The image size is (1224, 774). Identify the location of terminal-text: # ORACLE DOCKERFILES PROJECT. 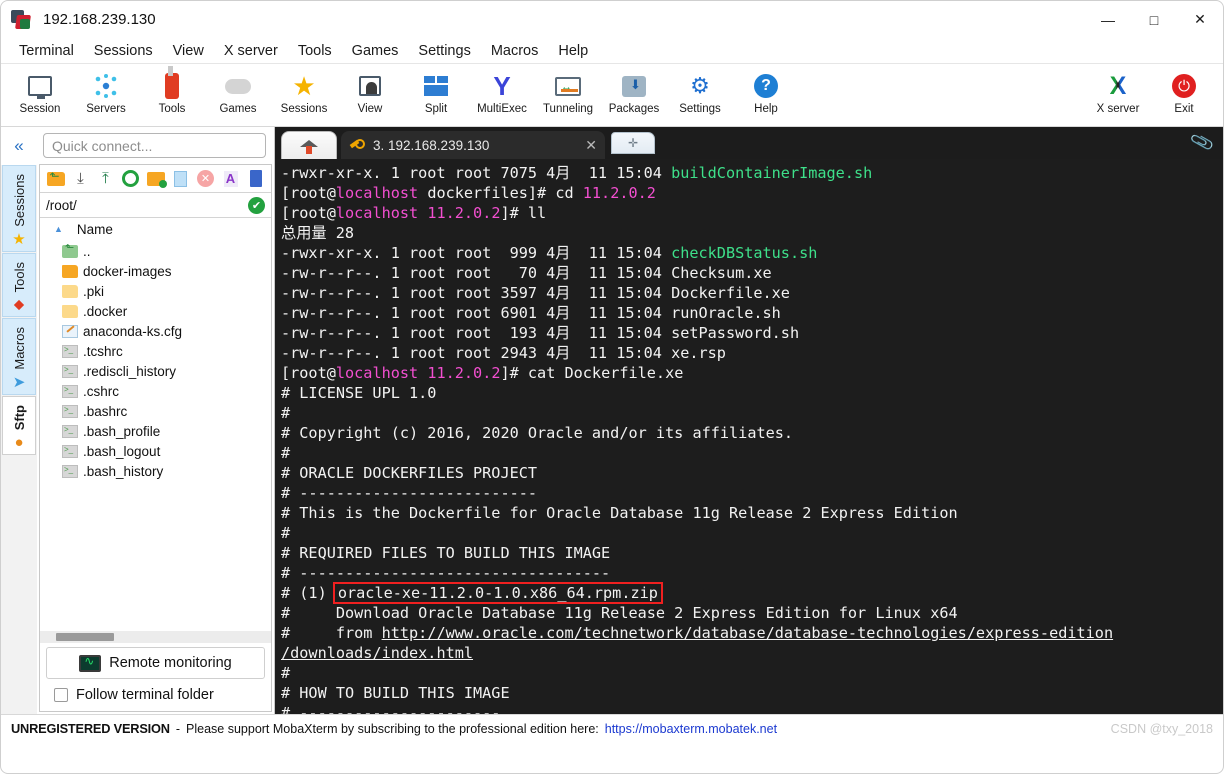
(409, 473).